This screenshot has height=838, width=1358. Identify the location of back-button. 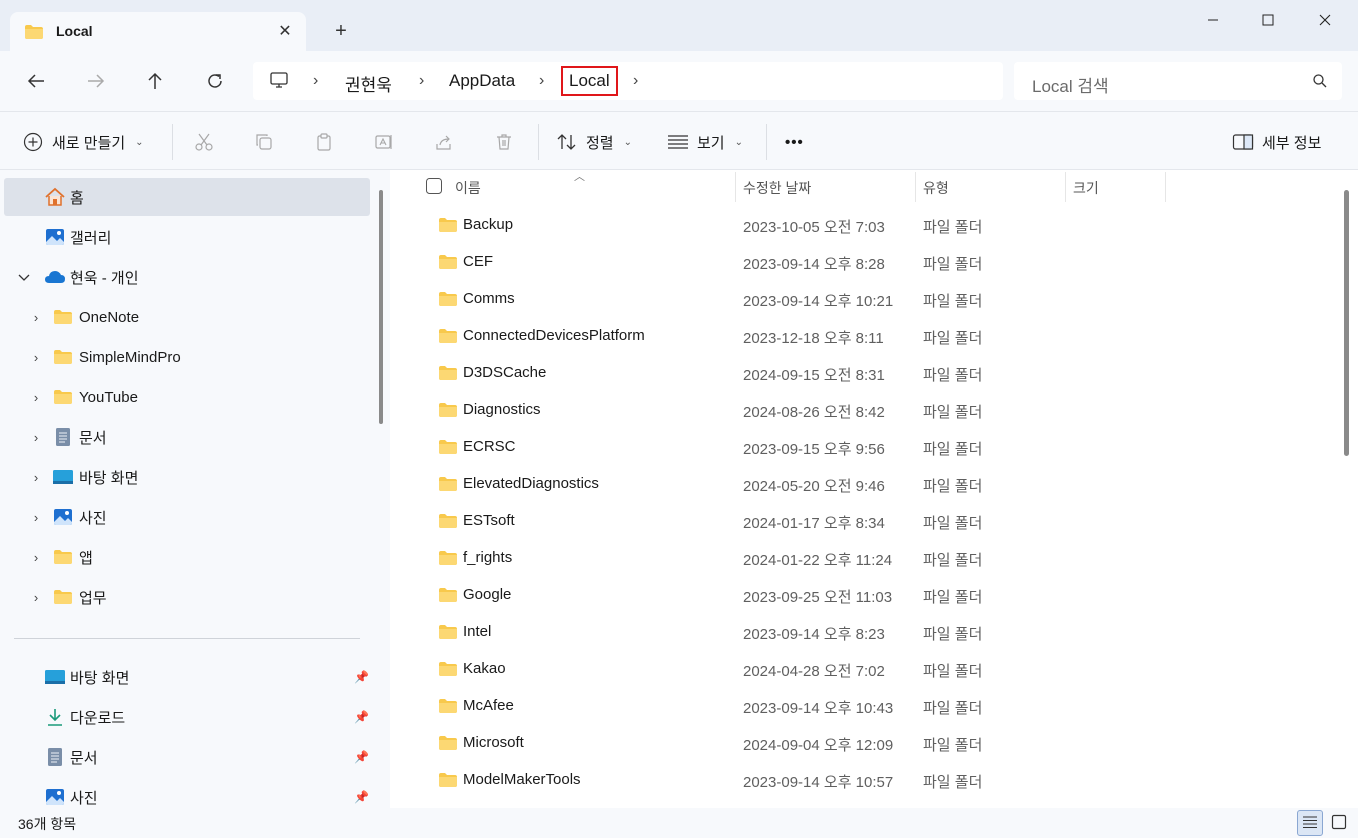
(36, 81).